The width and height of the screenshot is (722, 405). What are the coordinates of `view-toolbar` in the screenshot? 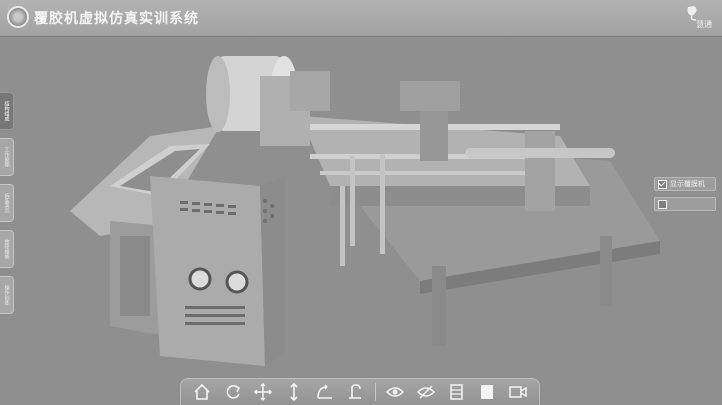 It's located at (360, 391).